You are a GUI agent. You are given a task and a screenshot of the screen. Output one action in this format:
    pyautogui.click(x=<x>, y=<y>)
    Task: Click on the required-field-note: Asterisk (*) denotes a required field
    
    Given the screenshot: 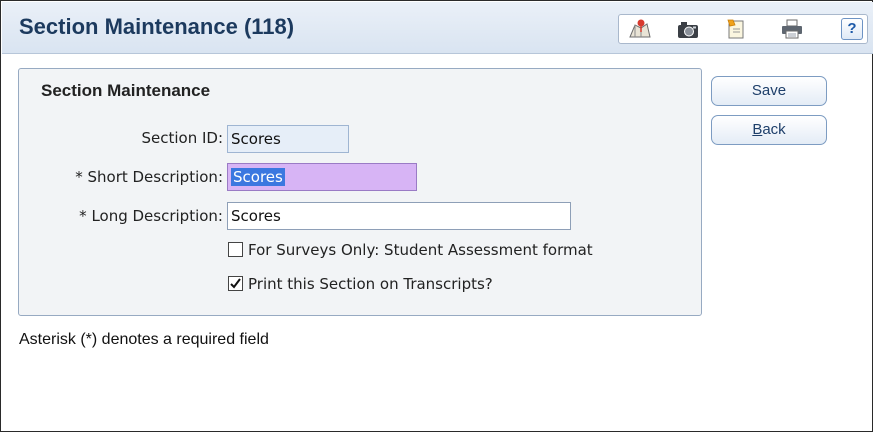 What is the action you would take?
    pyautogui.click(x=144, y=339)
    